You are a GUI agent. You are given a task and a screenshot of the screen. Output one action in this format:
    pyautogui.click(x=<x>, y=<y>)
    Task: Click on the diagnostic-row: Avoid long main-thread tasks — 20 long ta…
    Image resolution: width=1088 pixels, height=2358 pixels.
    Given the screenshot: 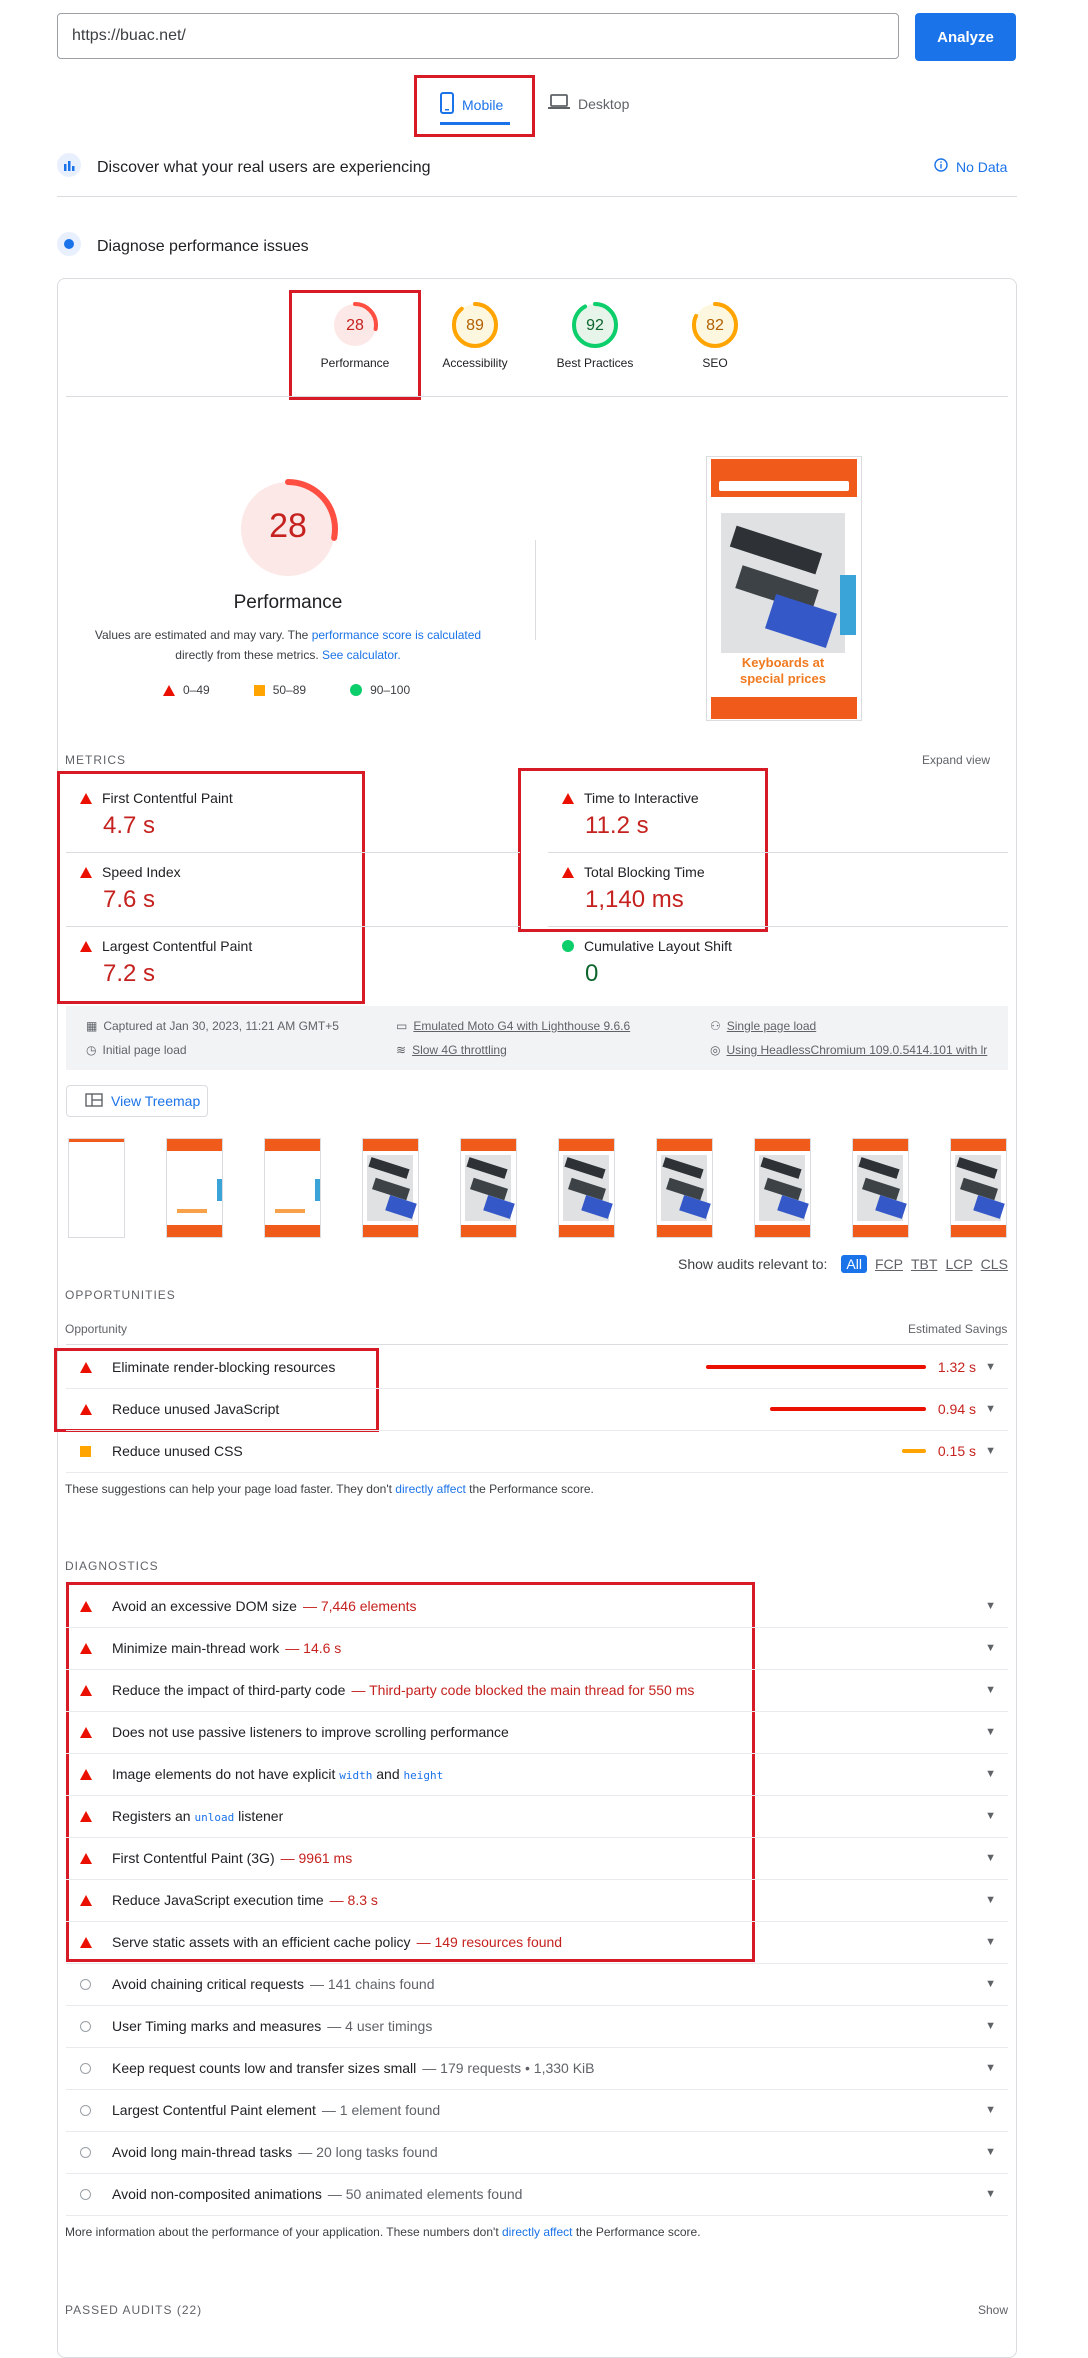 What is the action you would take?
    pyautogui.click(x=537, y=2152)
    